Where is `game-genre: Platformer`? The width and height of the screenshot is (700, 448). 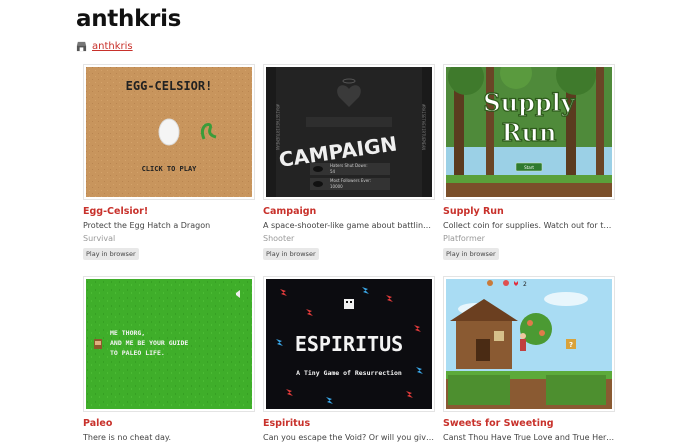
game-genre: Platformer is located at coordinates (464, 238).